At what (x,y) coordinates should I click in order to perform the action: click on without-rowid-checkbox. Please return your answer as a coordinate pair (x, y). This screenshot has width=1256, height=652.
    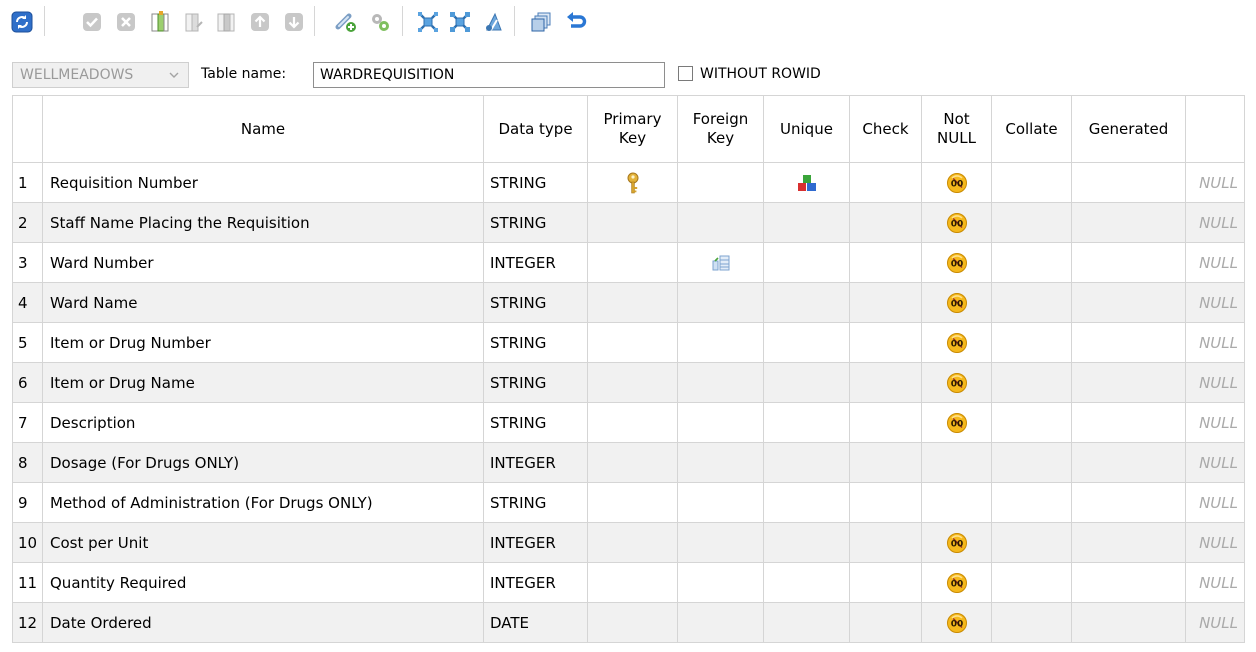
    Looking at the image, I should click on (685, 73).